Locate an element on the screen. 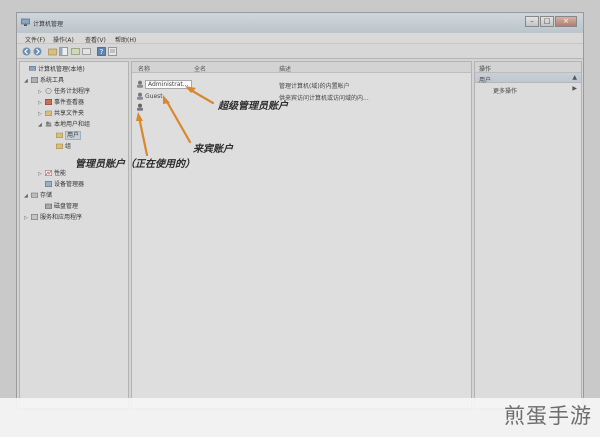  tree-item-event-viewer: ▷ 事件查看器 is located at coordinates (61, 101).